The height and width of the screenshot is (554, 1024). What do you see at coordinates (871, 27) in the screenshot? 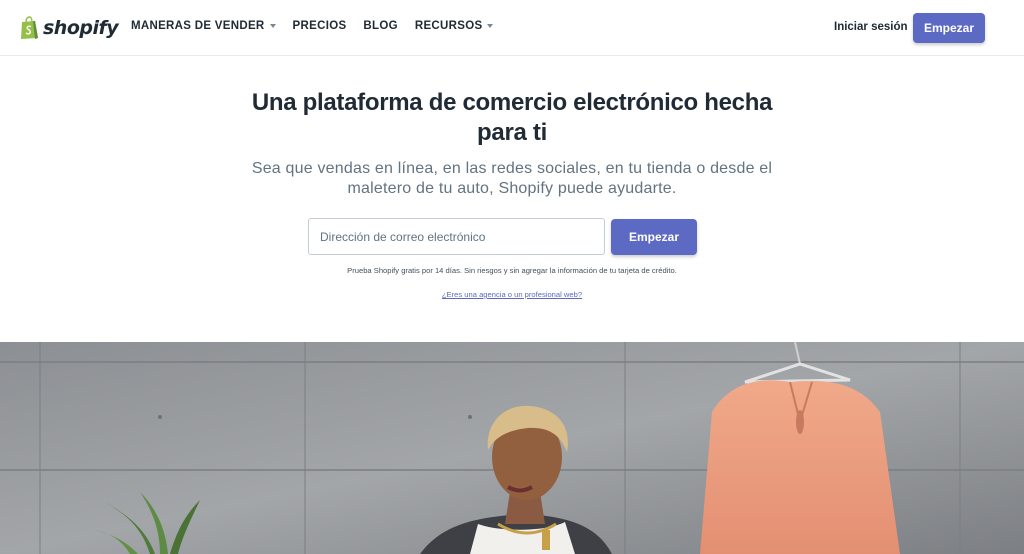
I see `login-link: Iniciar sesión` at bounding box center [871, 27].